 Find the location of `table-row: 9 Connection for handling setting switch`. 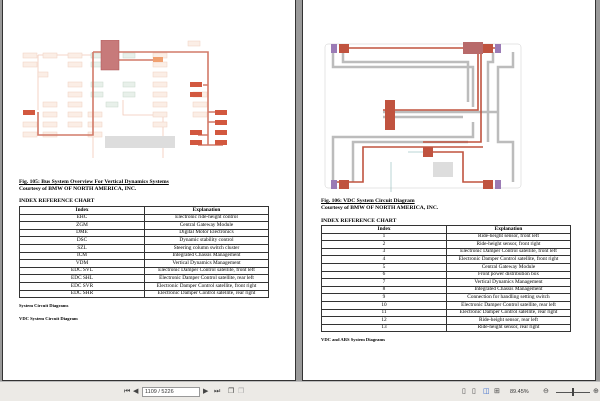

table-row: 9 Connection for handling setting switch is located at coordinates (446, 297).